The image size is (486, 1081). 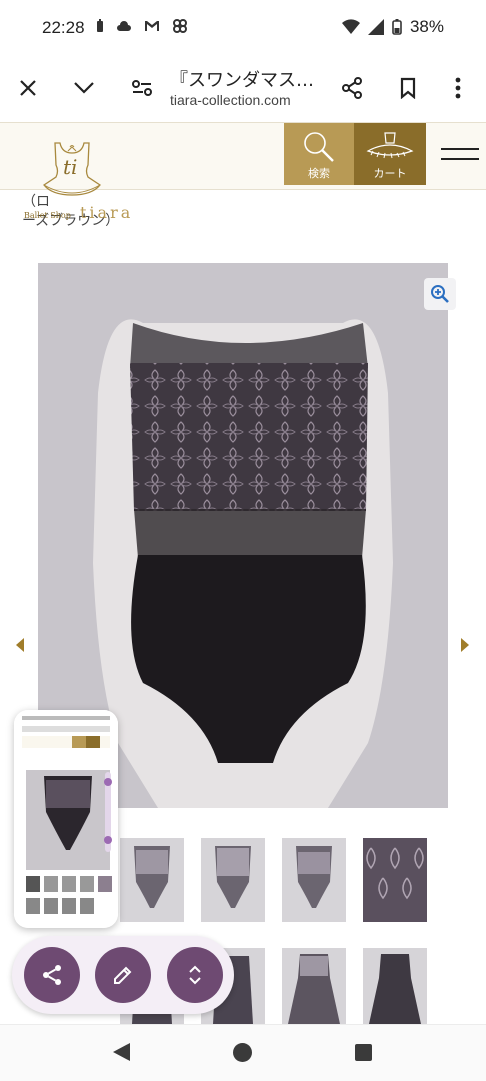 What do you see at coordinates (47, 215) in the screenshot?
I see `logo-text-left: Ballet Shop` at bounding box center [47, 215].